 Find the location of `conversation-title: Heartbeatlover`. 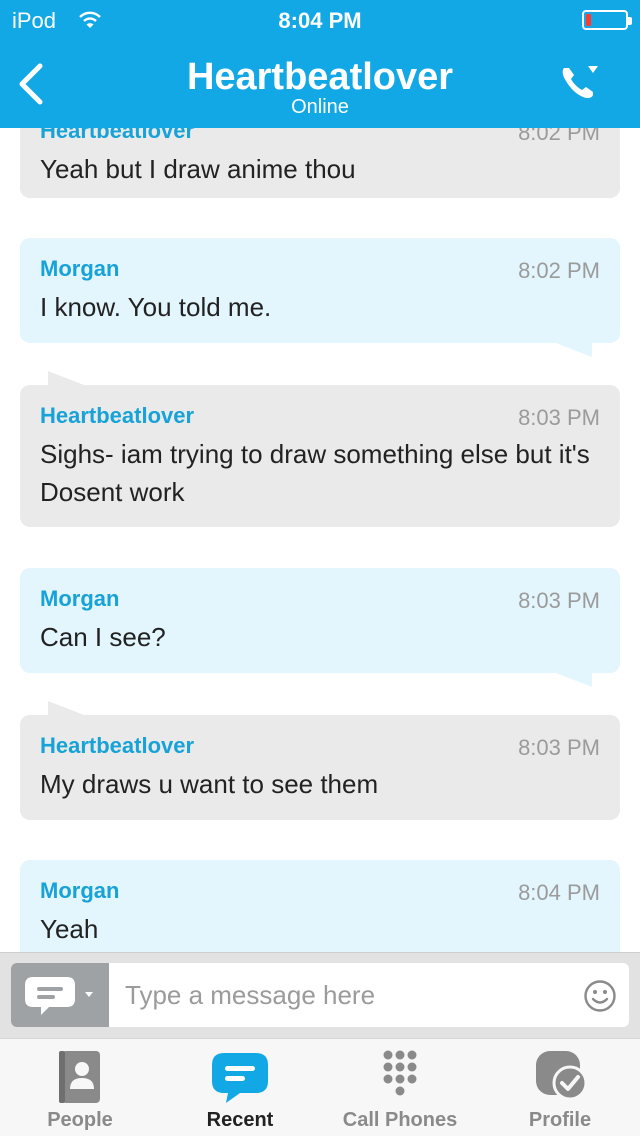

conversation-title: Heartbeatlover is located at coordinates (320, 77).